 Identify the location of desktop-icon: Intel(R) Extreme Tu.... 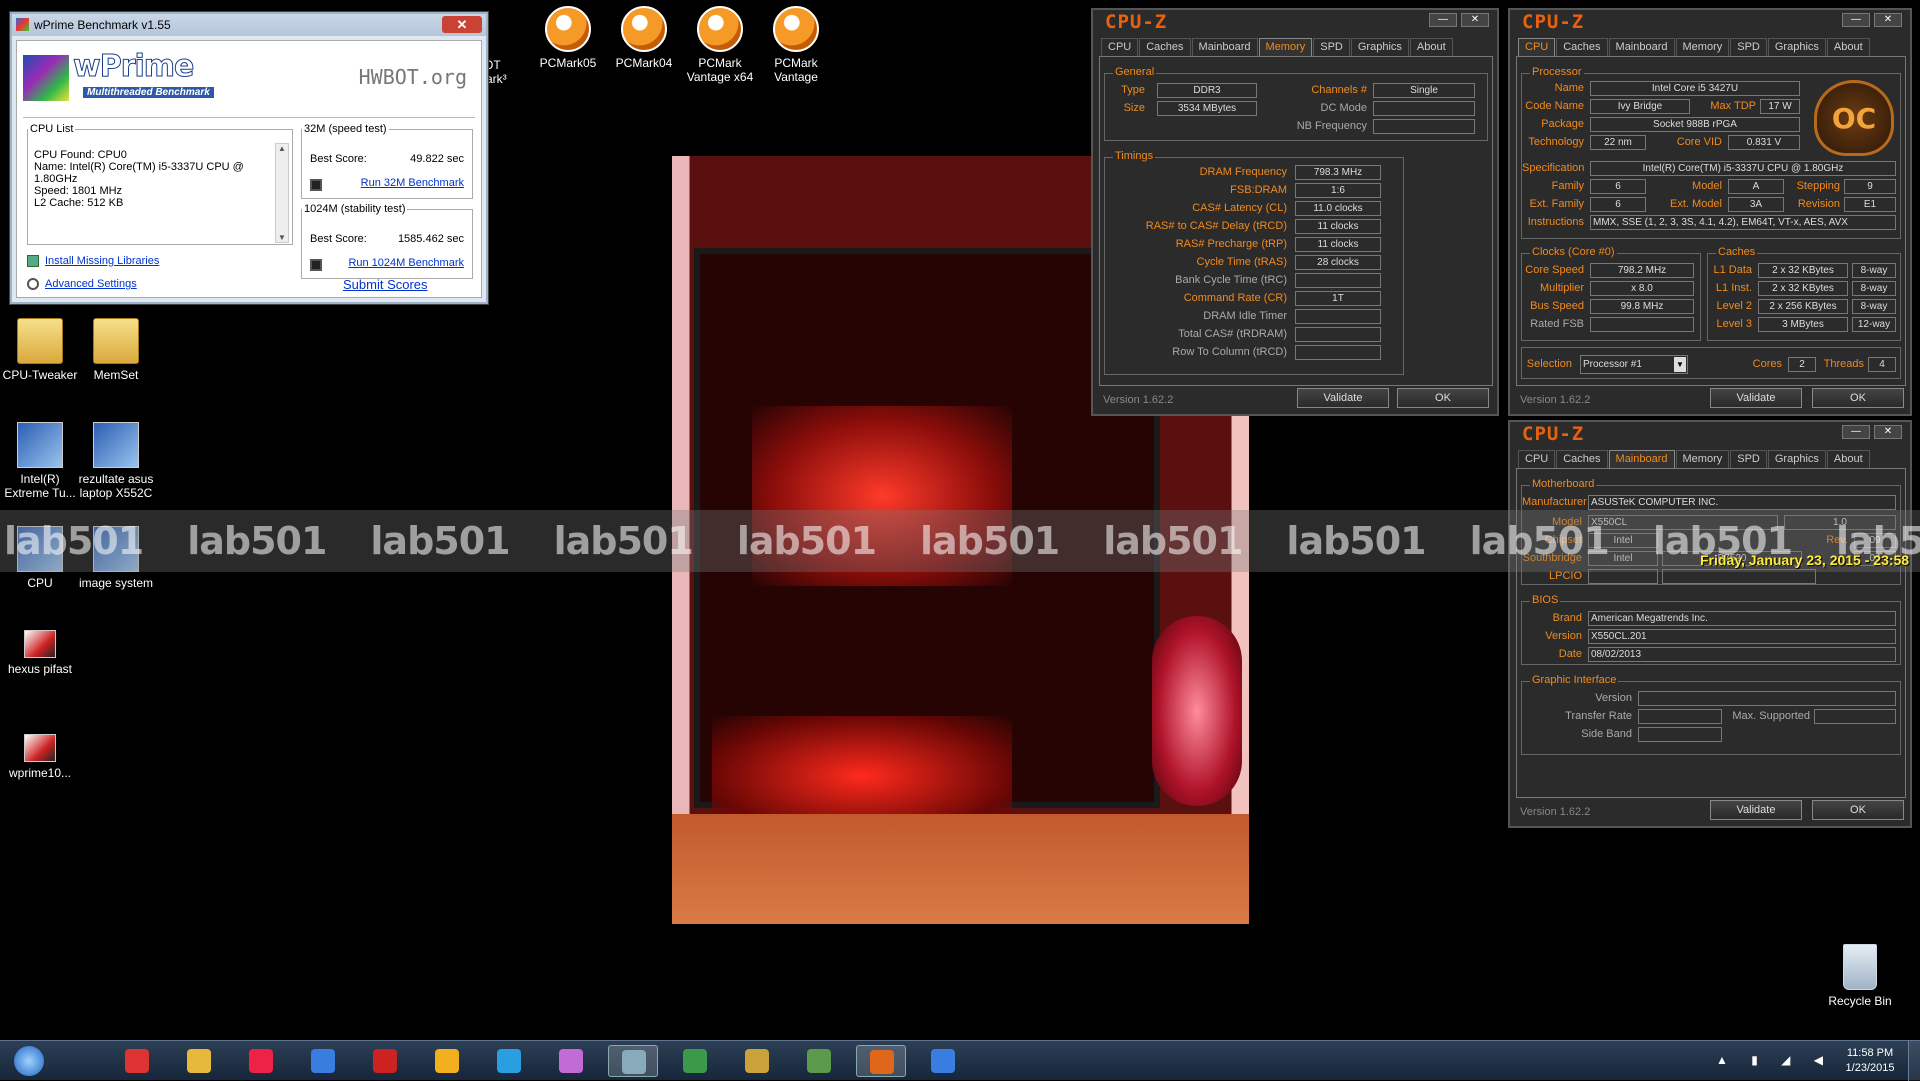
(40, 461).